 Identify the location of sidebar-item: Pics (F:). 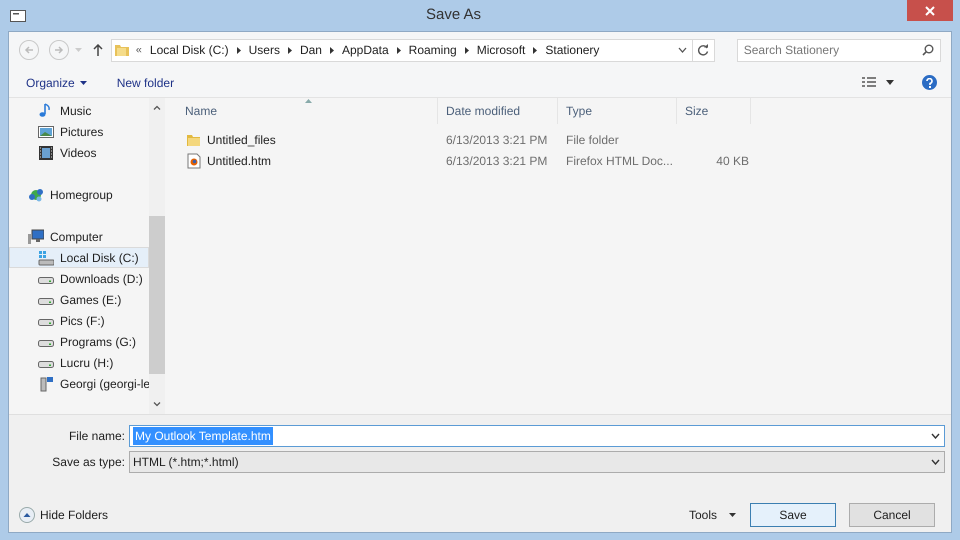
(79, 320).